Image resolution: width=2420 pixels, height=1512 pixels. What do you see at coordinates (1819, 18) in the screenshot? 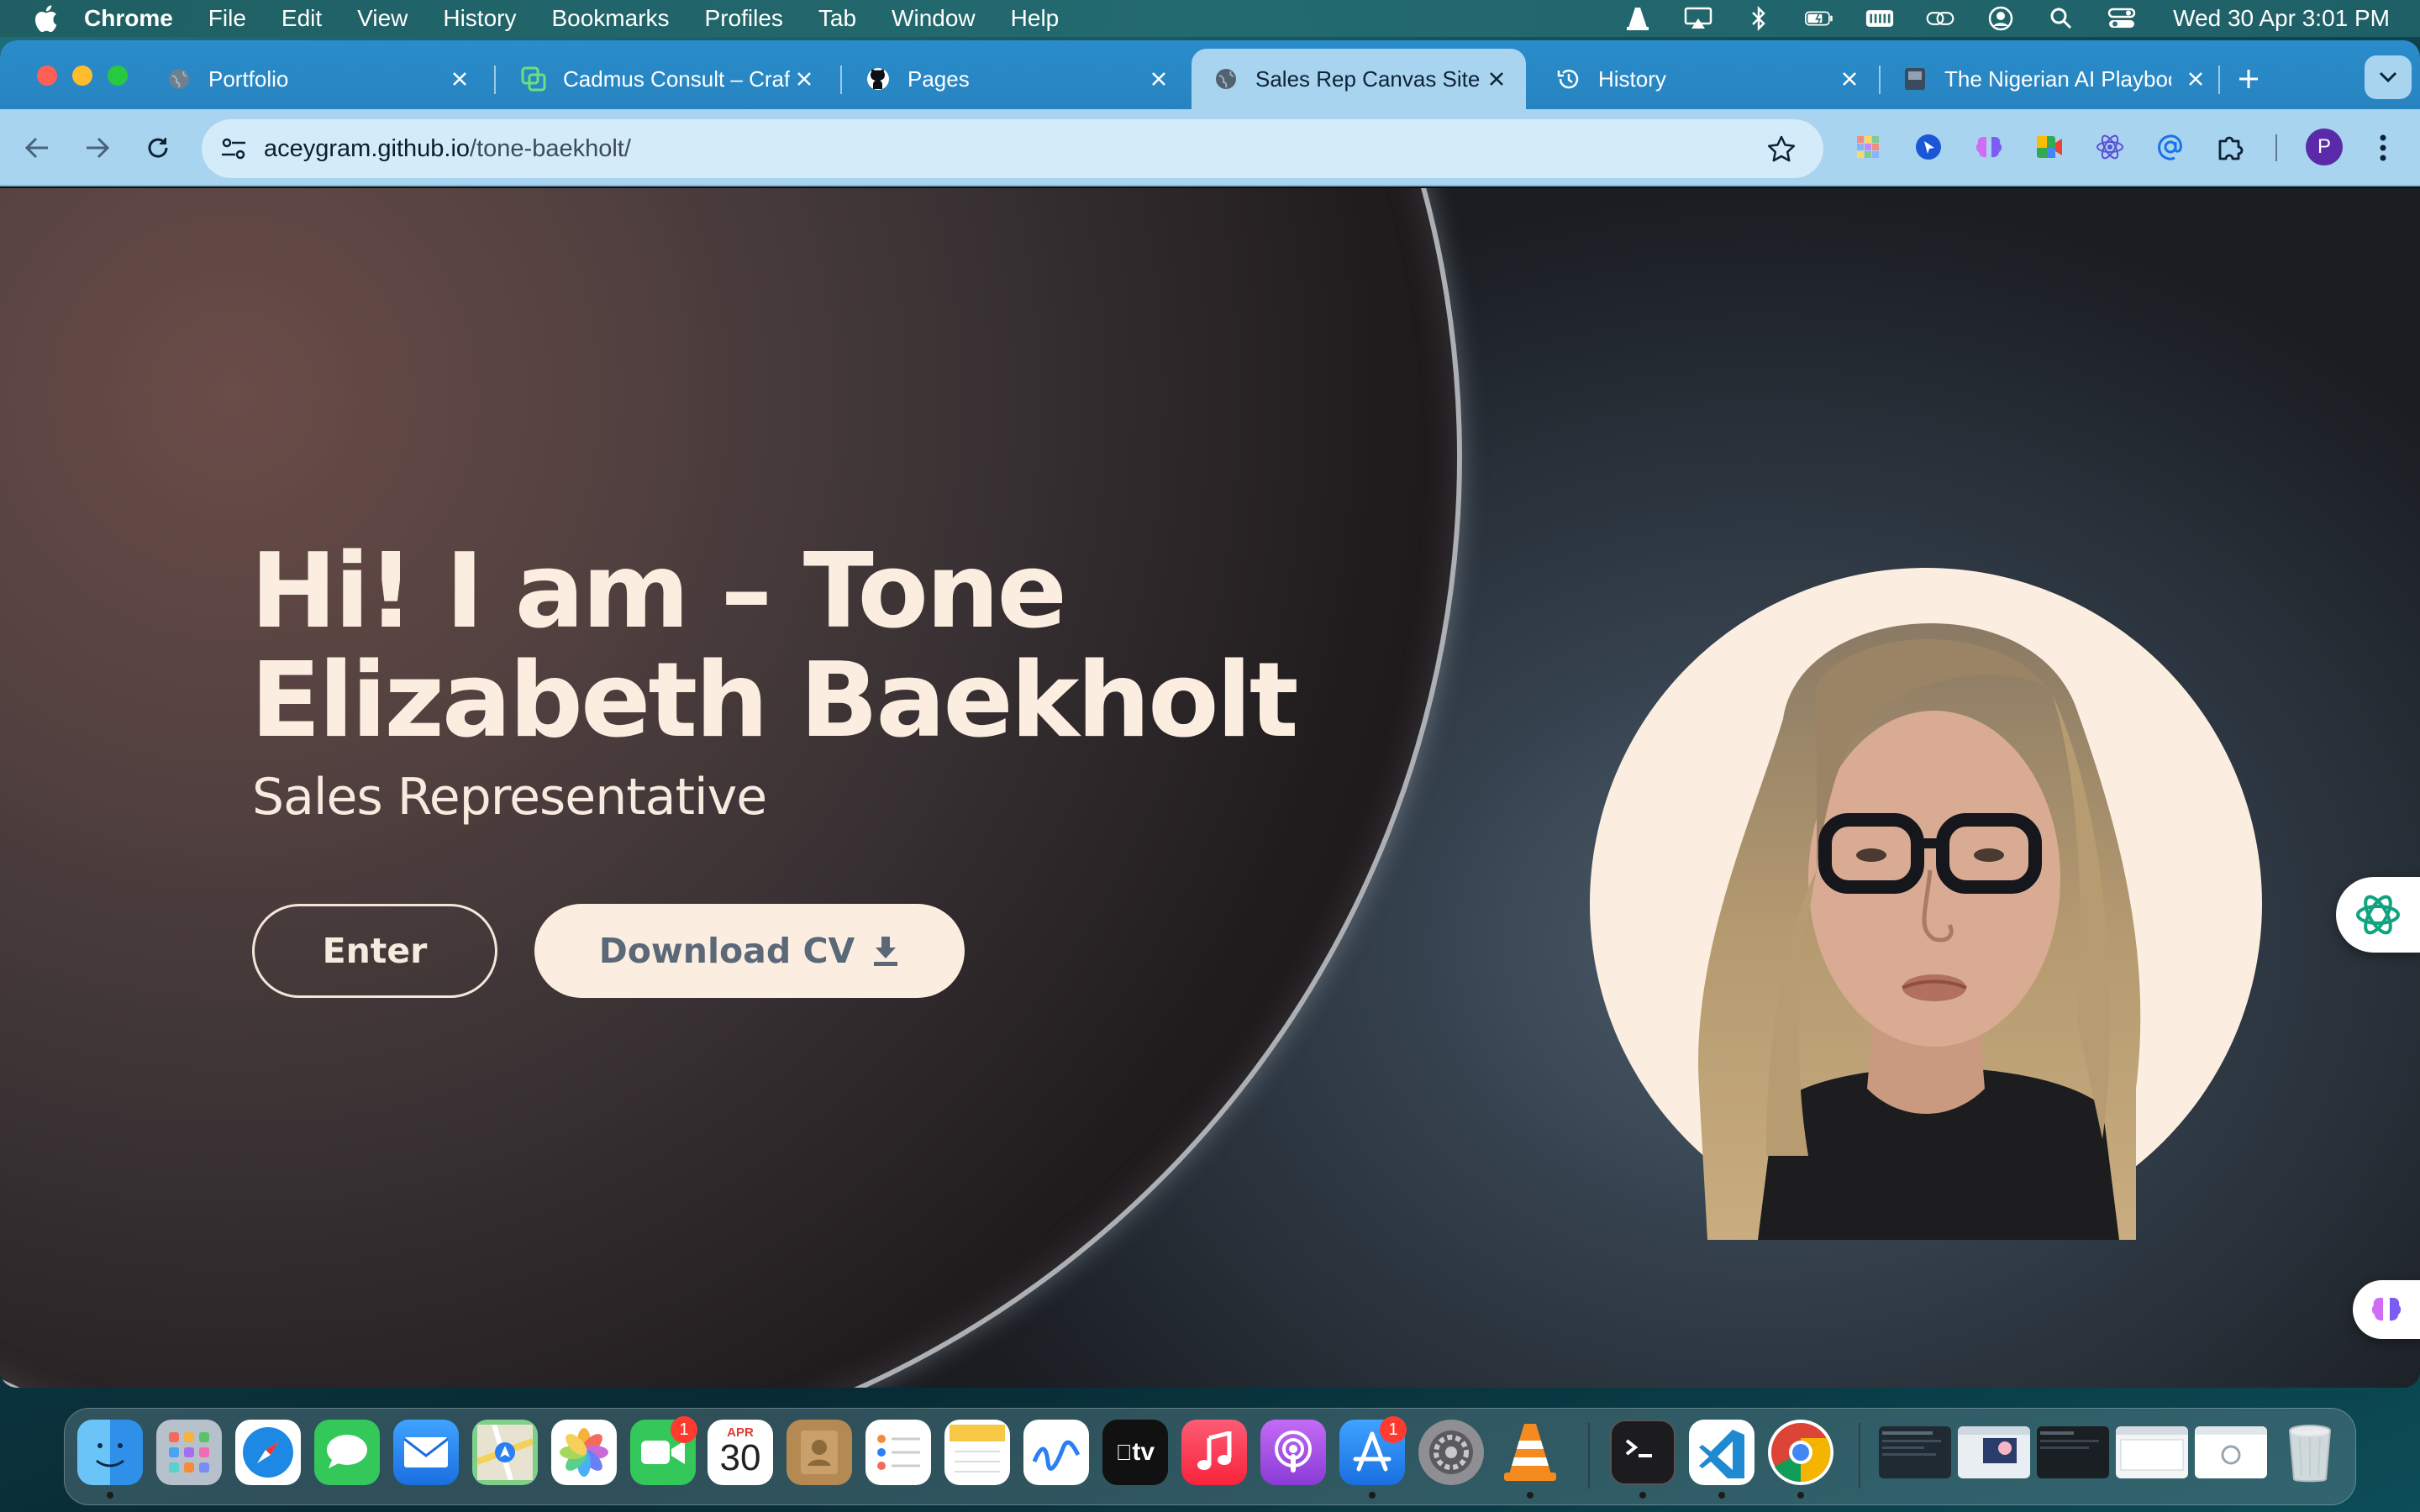
I see `battery-icon` at bounding box center [1819, 18].